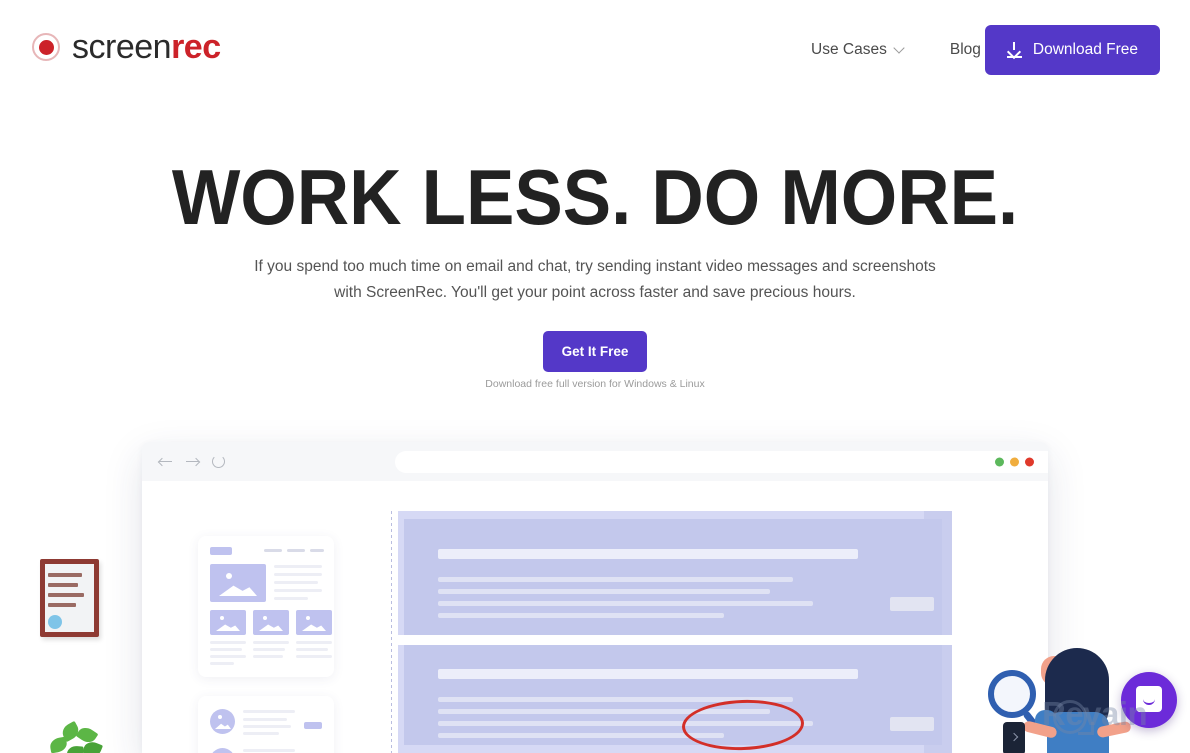 This screenshot has height=753, width=1190. I want to click on site-header: screenrec Use Cases Blog Download Free, so click(595, 50).